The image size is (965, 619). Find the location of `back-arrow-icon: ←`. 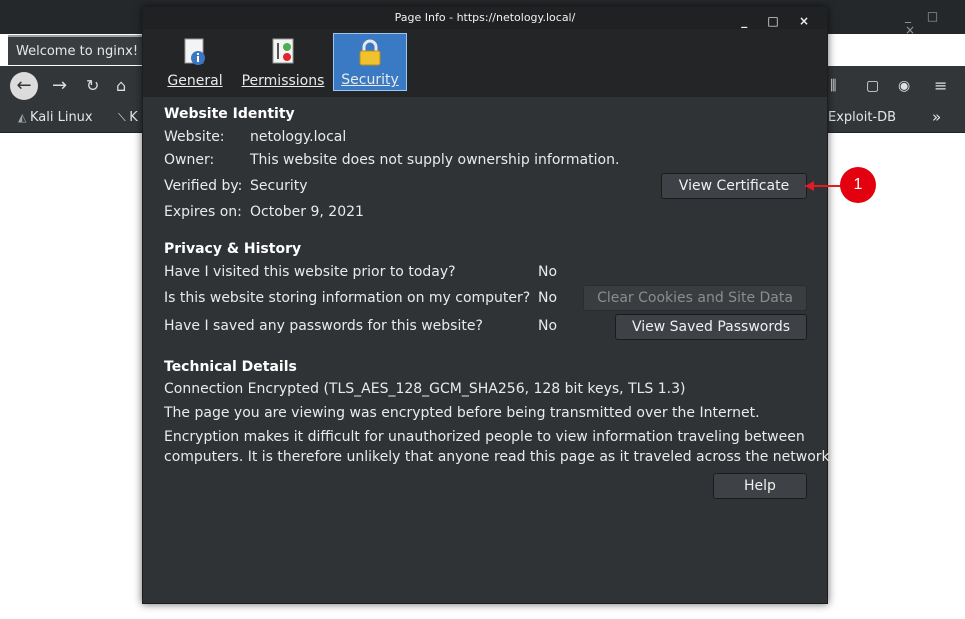

back-arrow-icon: ← is located at coordinates (24, 86).